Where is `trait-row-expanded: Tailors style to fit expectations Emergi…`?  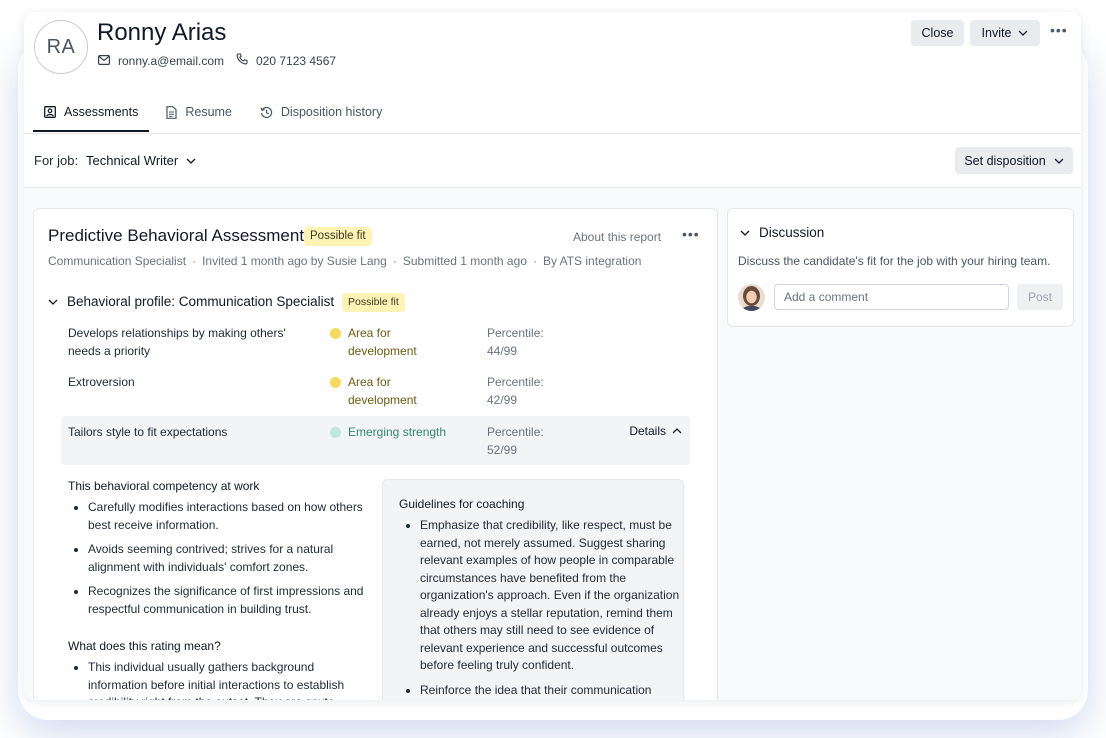
trait-row-expanded: Tailors style to fit expectations Emergi… is located at coordinates (375, 440).